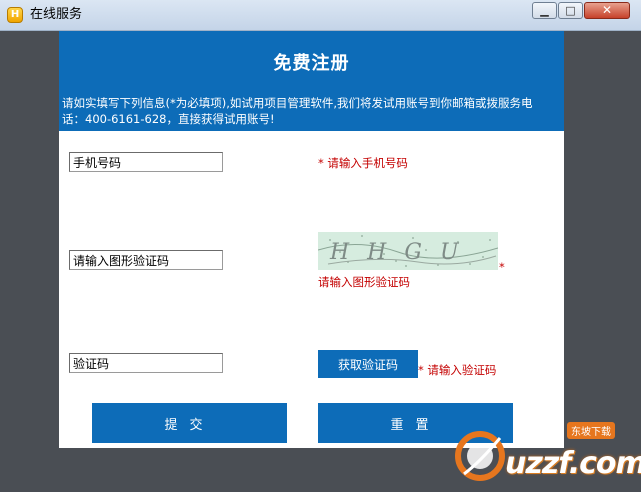 The height and width of the screenshot is (492, 641). Describe the element at coordinates (320, 15) in the screenshot. I see `window-titlebar: H 在线服务 ▁ □ ✕` at that location.